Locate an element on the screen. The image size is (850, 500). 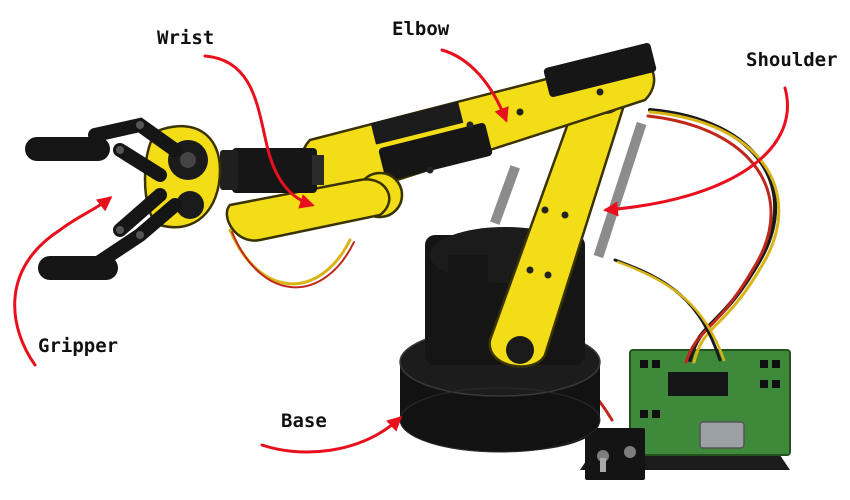
switch-box is located at coordinates (615, 454).